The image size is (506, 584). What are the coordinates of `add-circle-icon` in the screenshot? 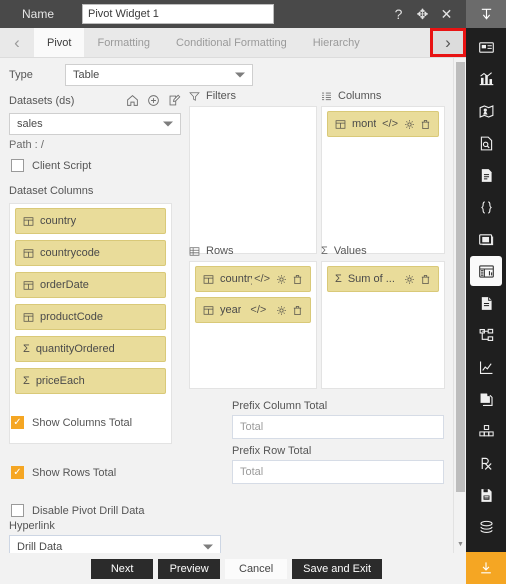 It's located at (153, 100).